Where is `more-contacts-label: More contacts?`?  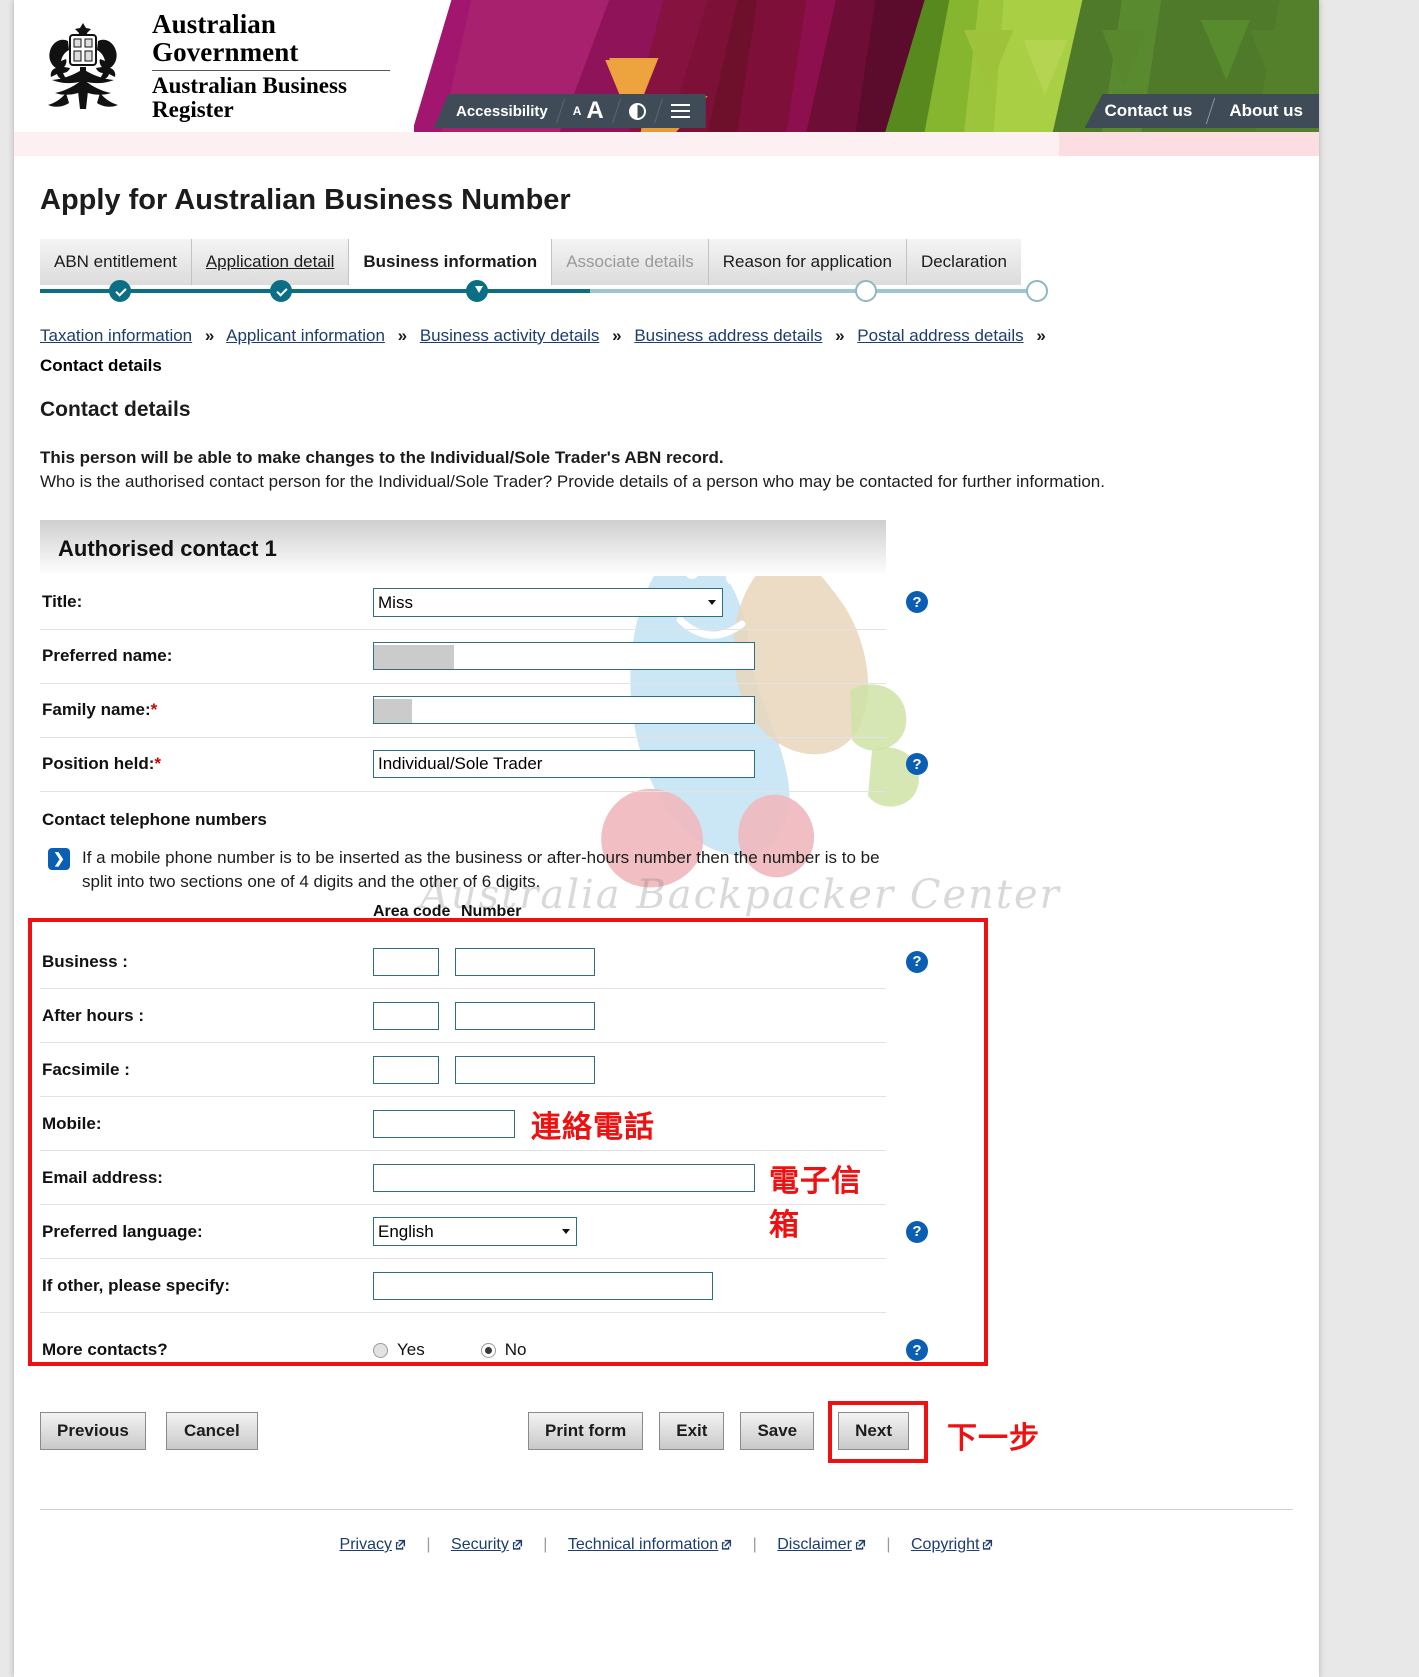
more-contacts-label: More contacts? is located at coordinates (105, 1350).